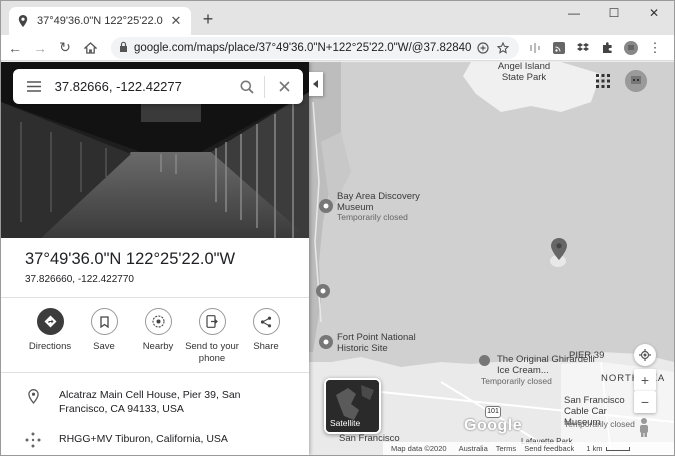 The height and width of the screenshot is (456, 675). What do you see at coordinates (473, 448) in the screenshot?
I see `region-link: Australia` at bounding box center [473, 448].